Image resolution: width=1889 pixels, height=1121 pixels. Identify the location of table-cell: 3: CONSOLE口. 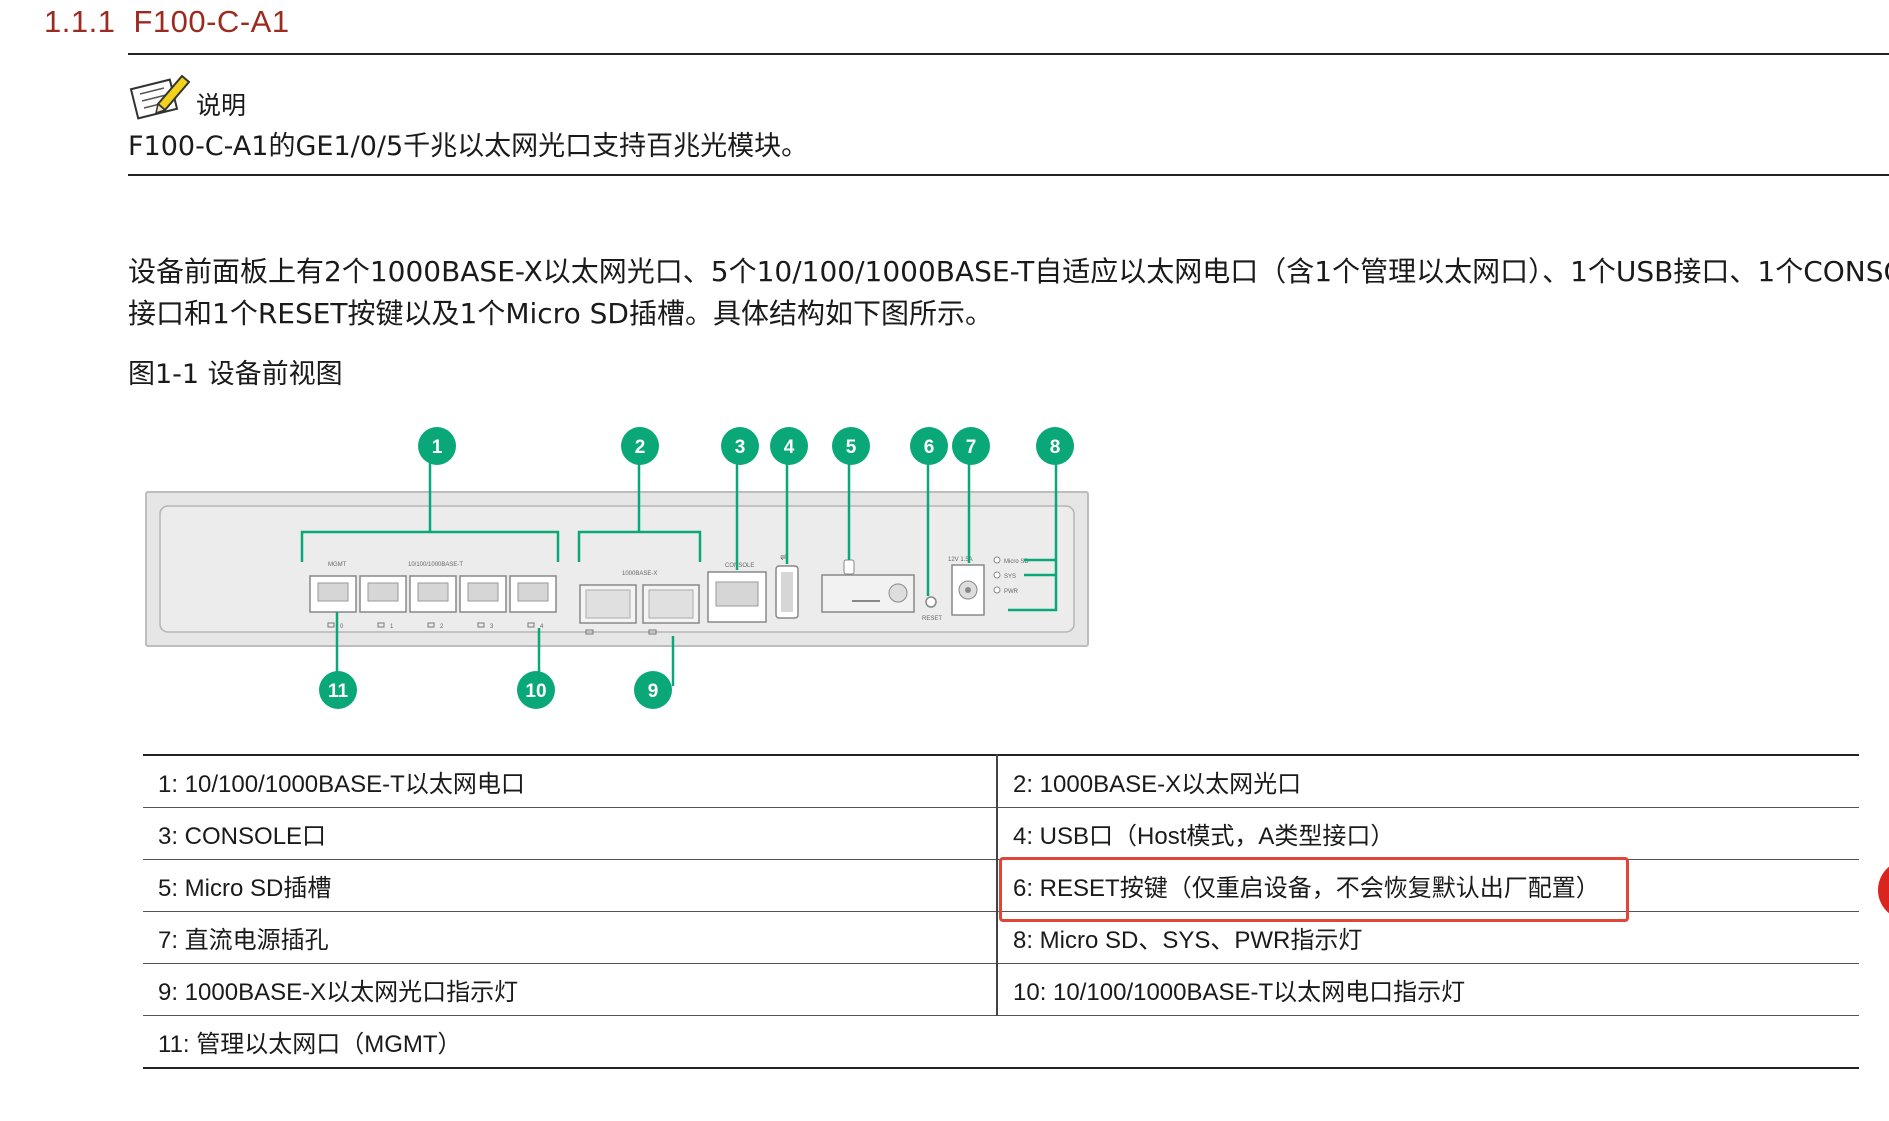
(570, 833).